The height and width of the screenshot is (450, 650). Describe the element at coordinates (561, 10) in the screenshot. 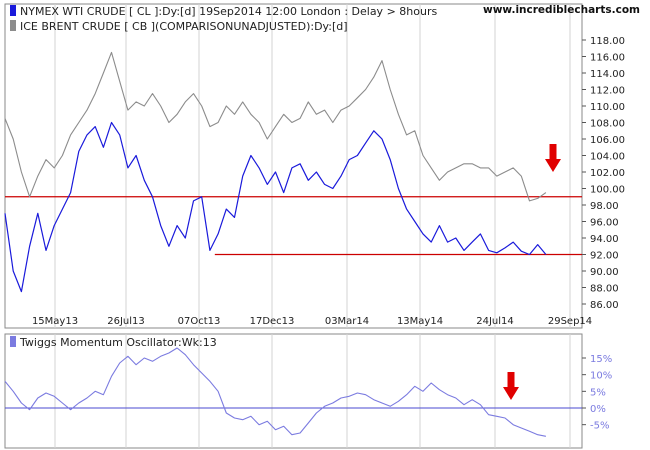

I see `brand-watermark: www.incrediblecharts.com` at that location.